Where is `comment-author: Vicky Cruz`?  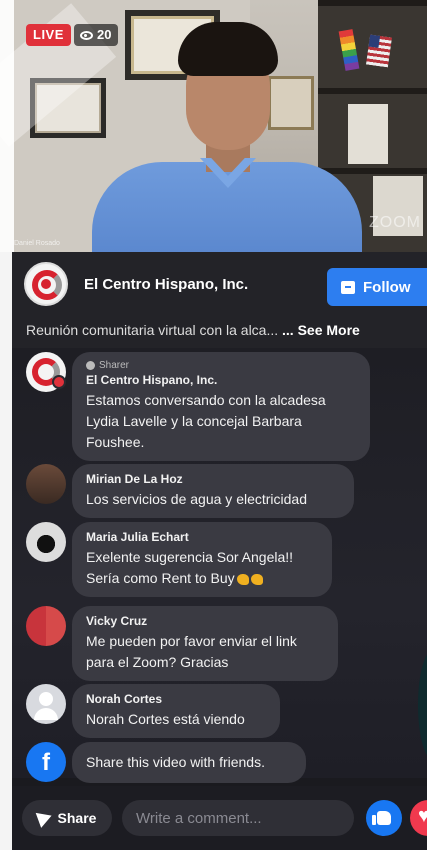
comment-author: Vicky Cruz is located at coordinates (205, 621).